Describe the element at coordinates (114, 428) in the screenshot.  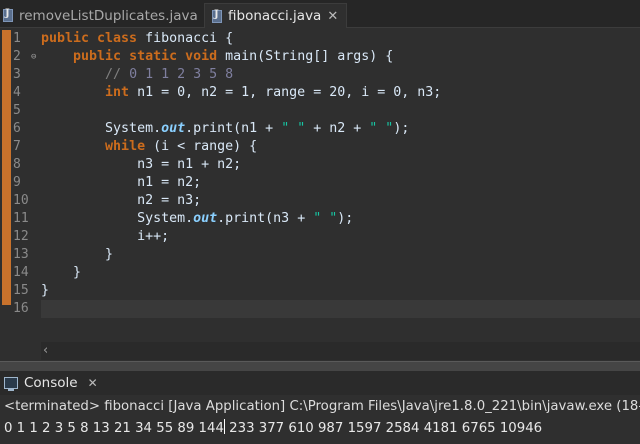
I see `output-text: 0 1 1 2 3 5 8 13 21 34 55 89 144` at that location.